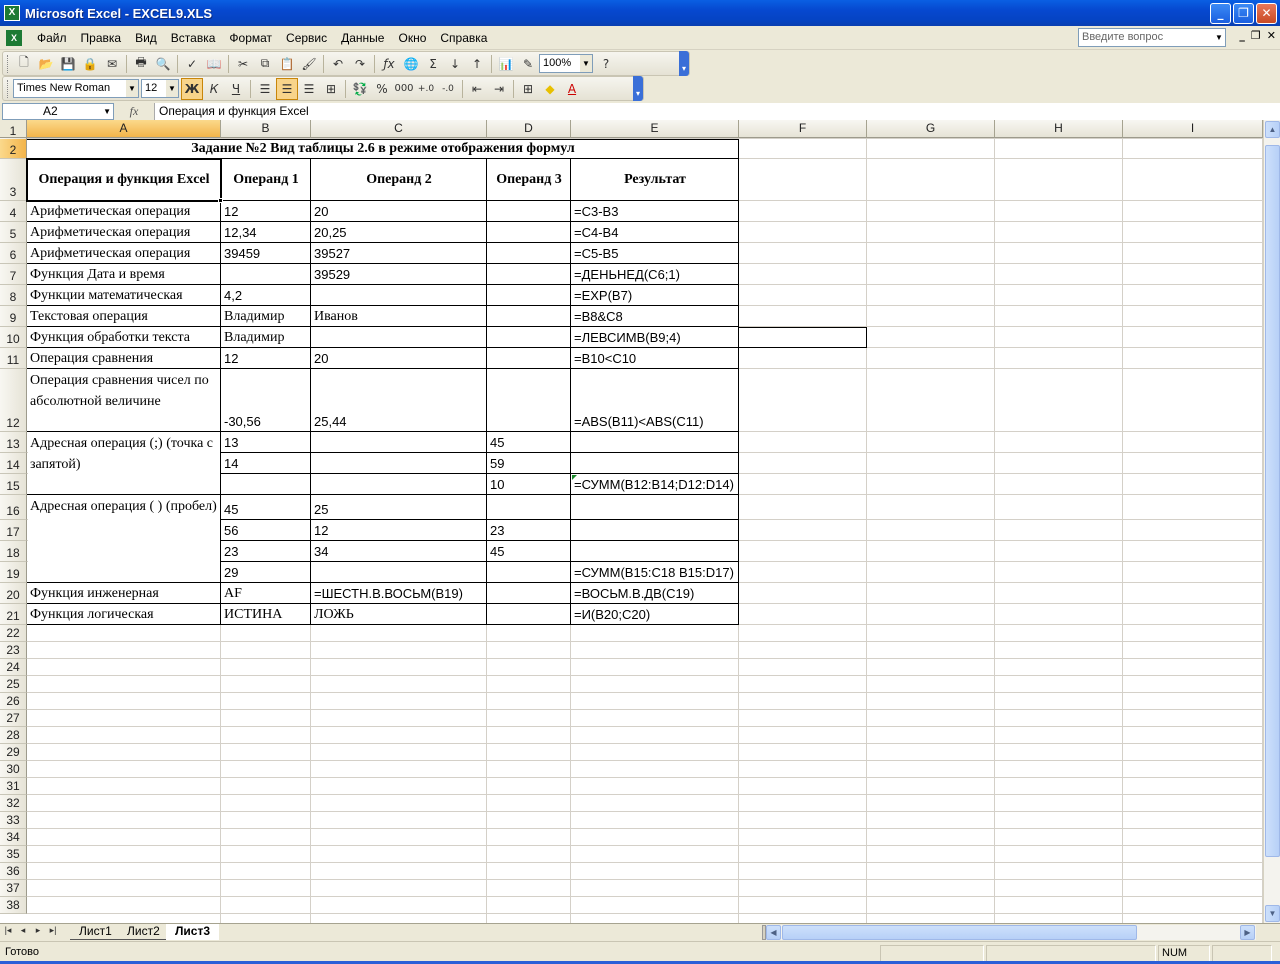 Image resolution: width=1280 pixels, height=964 pixels. I want to click on menu-view: Вид, so click(146, 38).